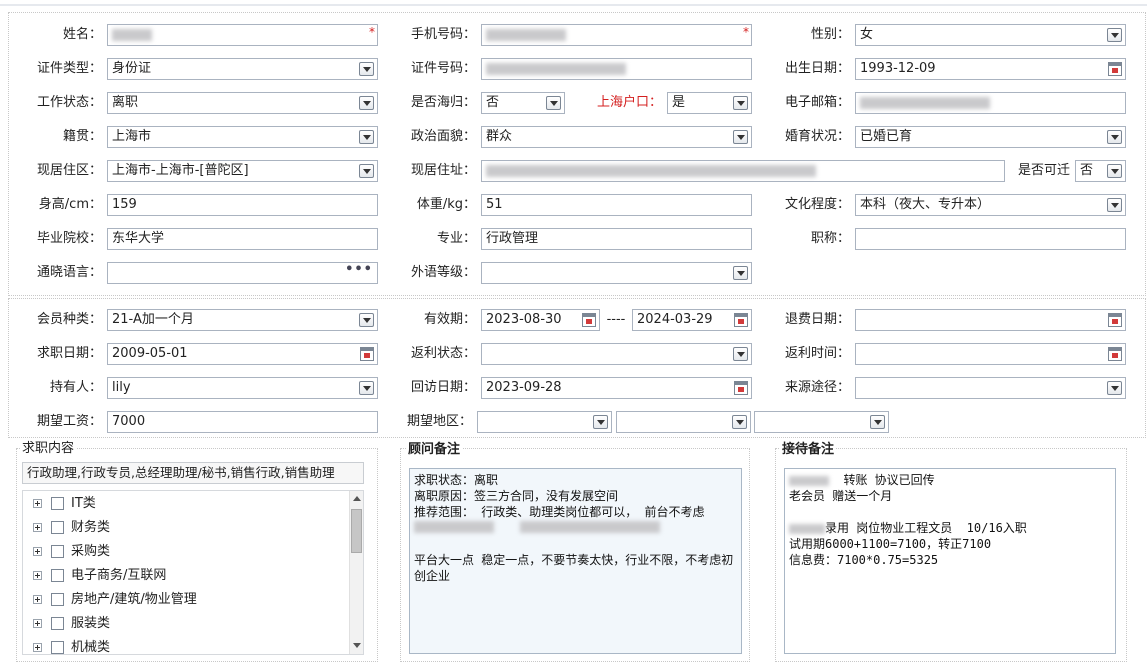 This screenshot has width=1147, height=663. What do you see at coordinates (990, 205) in the screenshot?
I see `education-select: 本科（夜大、专升本）` at bounding box center [990, 205].